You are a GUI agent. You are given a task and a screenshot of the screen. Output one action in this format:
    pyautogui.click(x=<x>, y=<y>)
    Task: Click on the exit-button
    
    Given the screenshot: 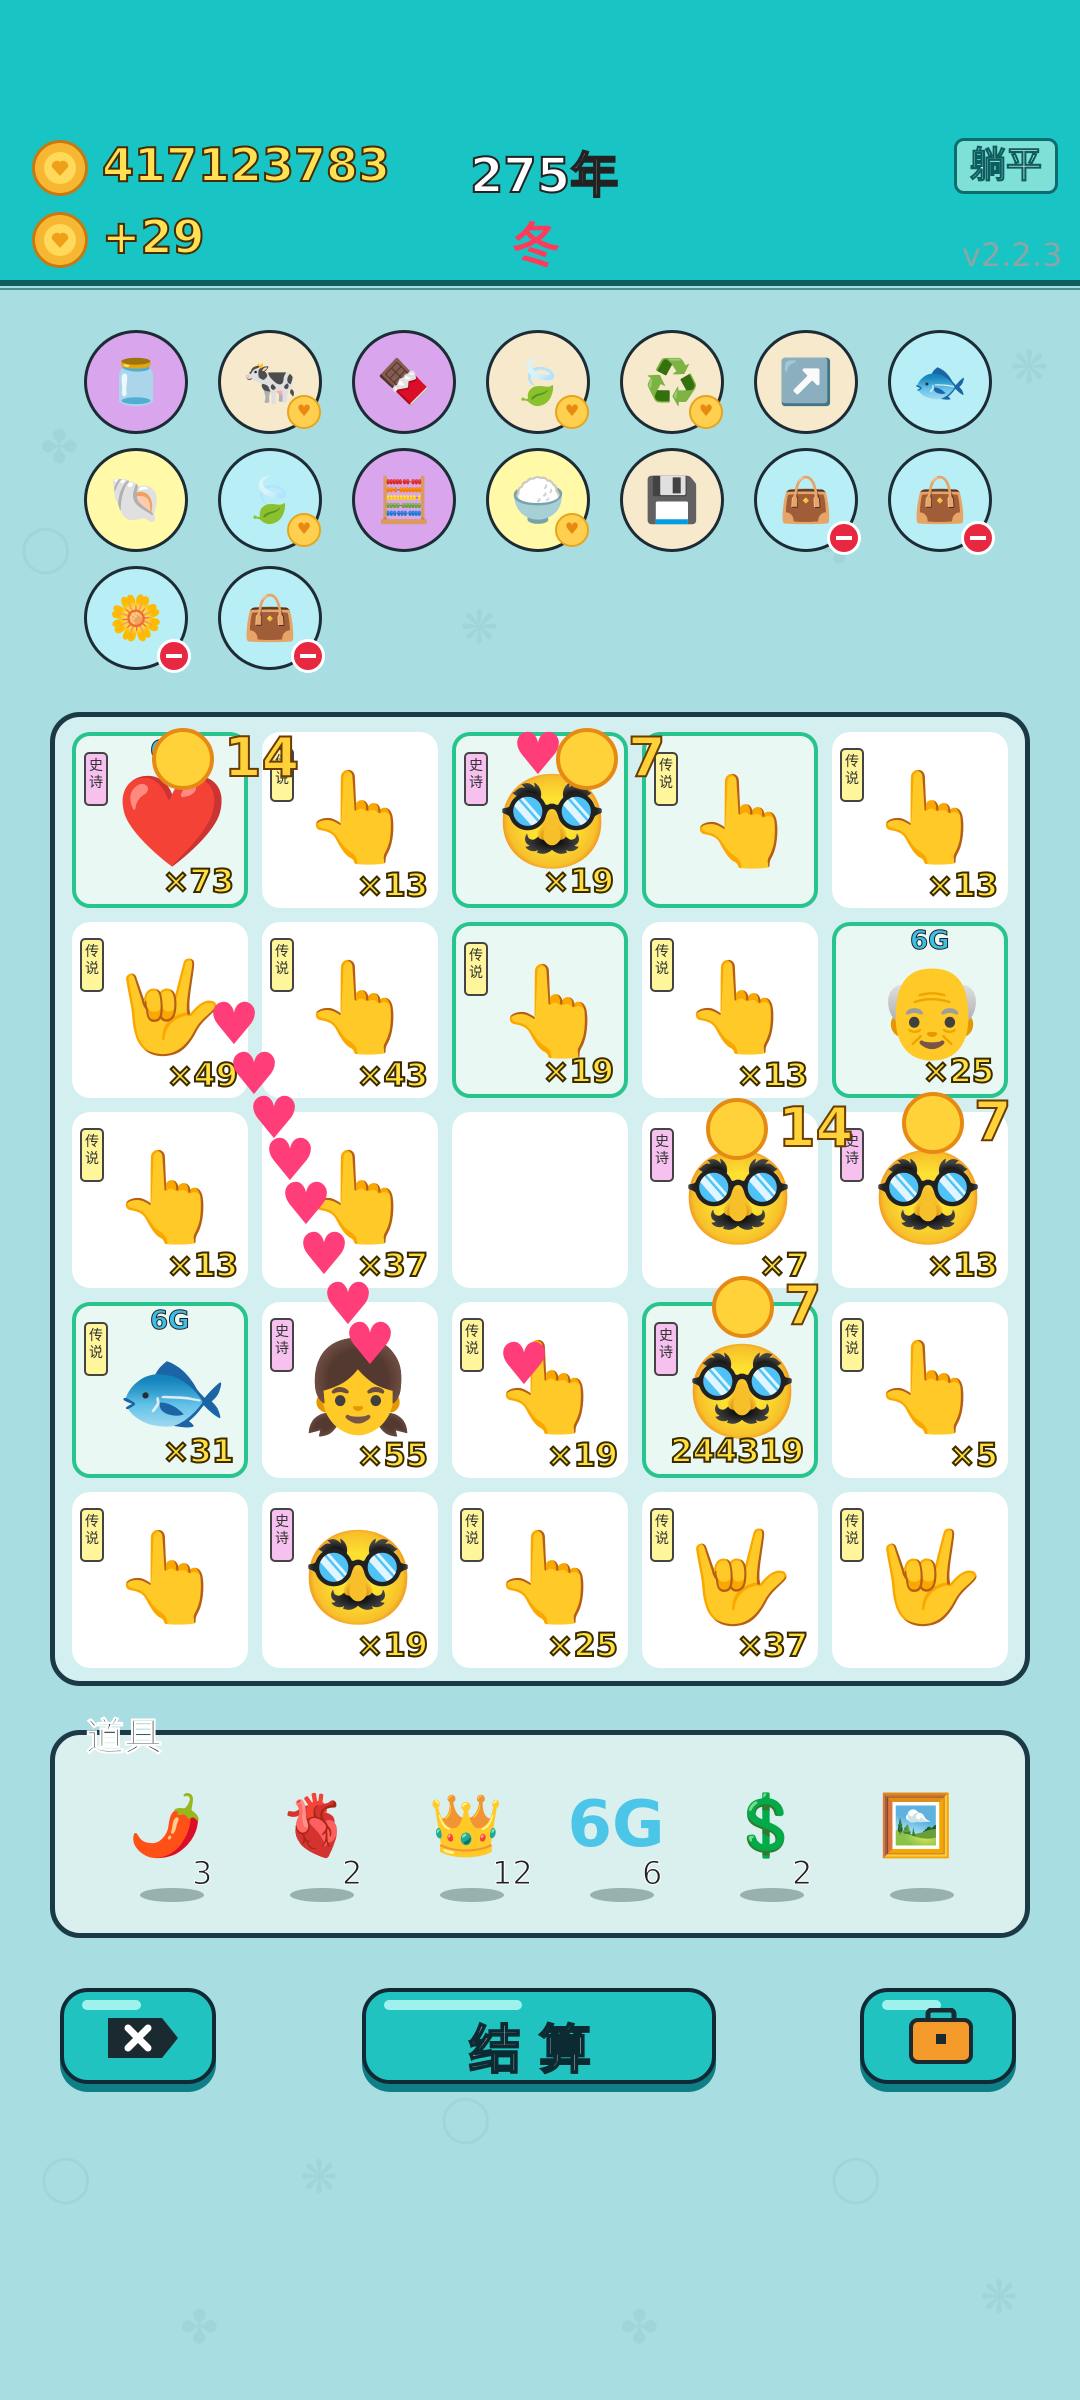 What is the action you would take?
    pyautogui.click(x=138, y=2036)
    